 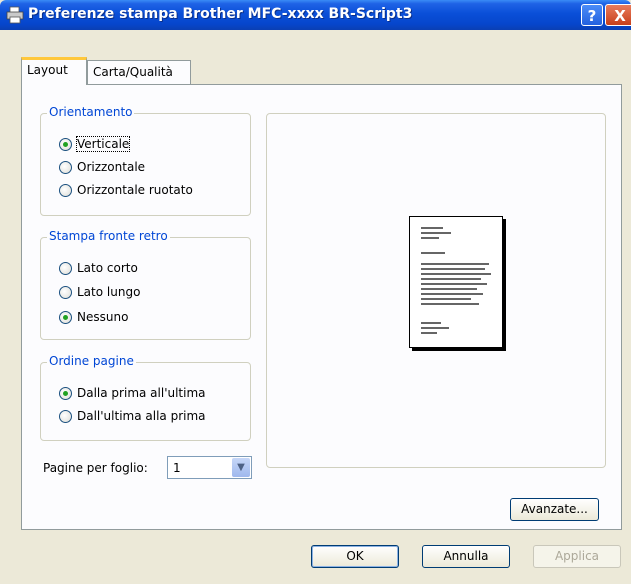 What do you see at coordinates (466, 556) in the screenshot?
I see `cancel-button: Annulla` at bounding box center [466, 556].